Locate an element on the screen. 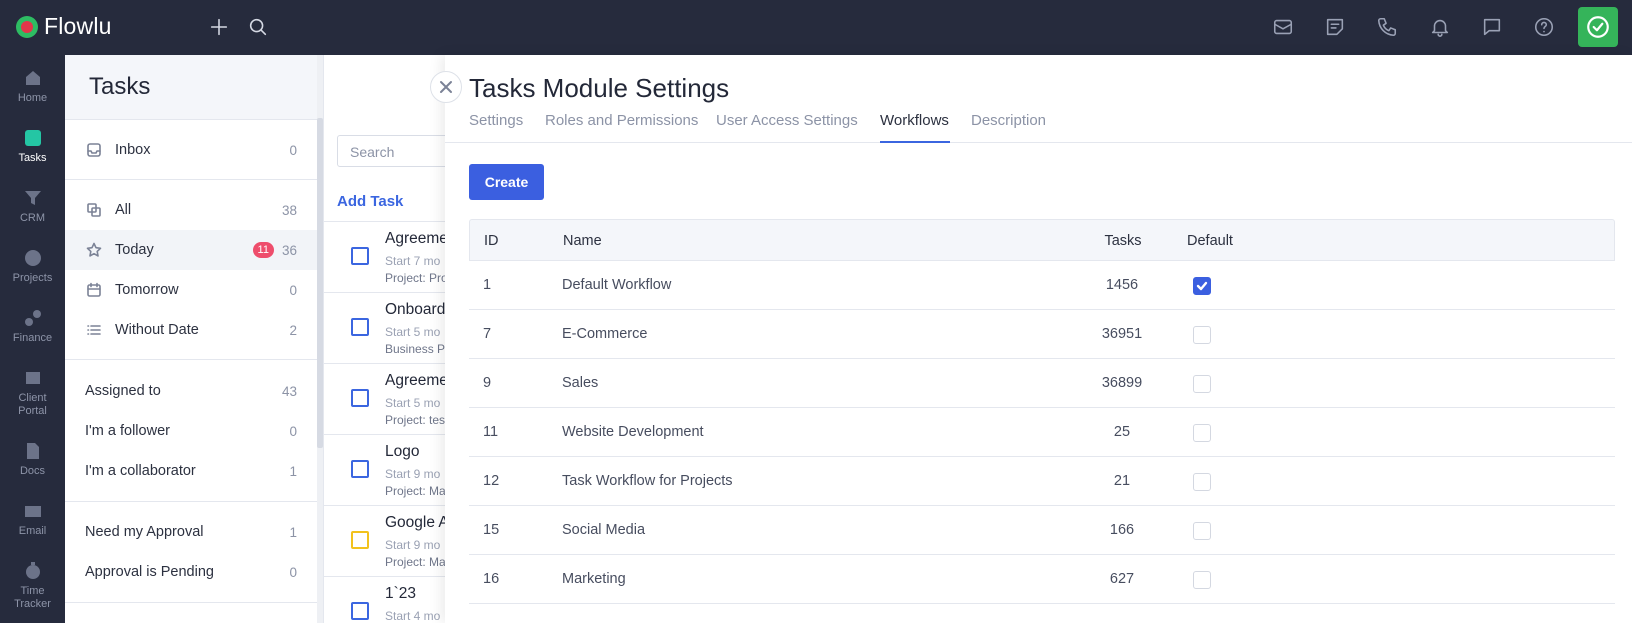  table-row: 15 Social Media 166 is located at coordinates (1042, 530).